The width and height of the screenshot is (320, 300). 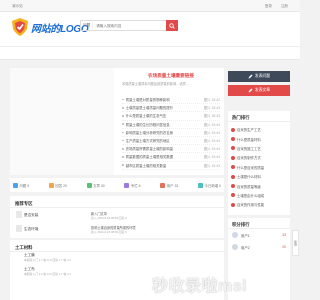 I want to click on register-link: 注册, so click(x=284, y=6).